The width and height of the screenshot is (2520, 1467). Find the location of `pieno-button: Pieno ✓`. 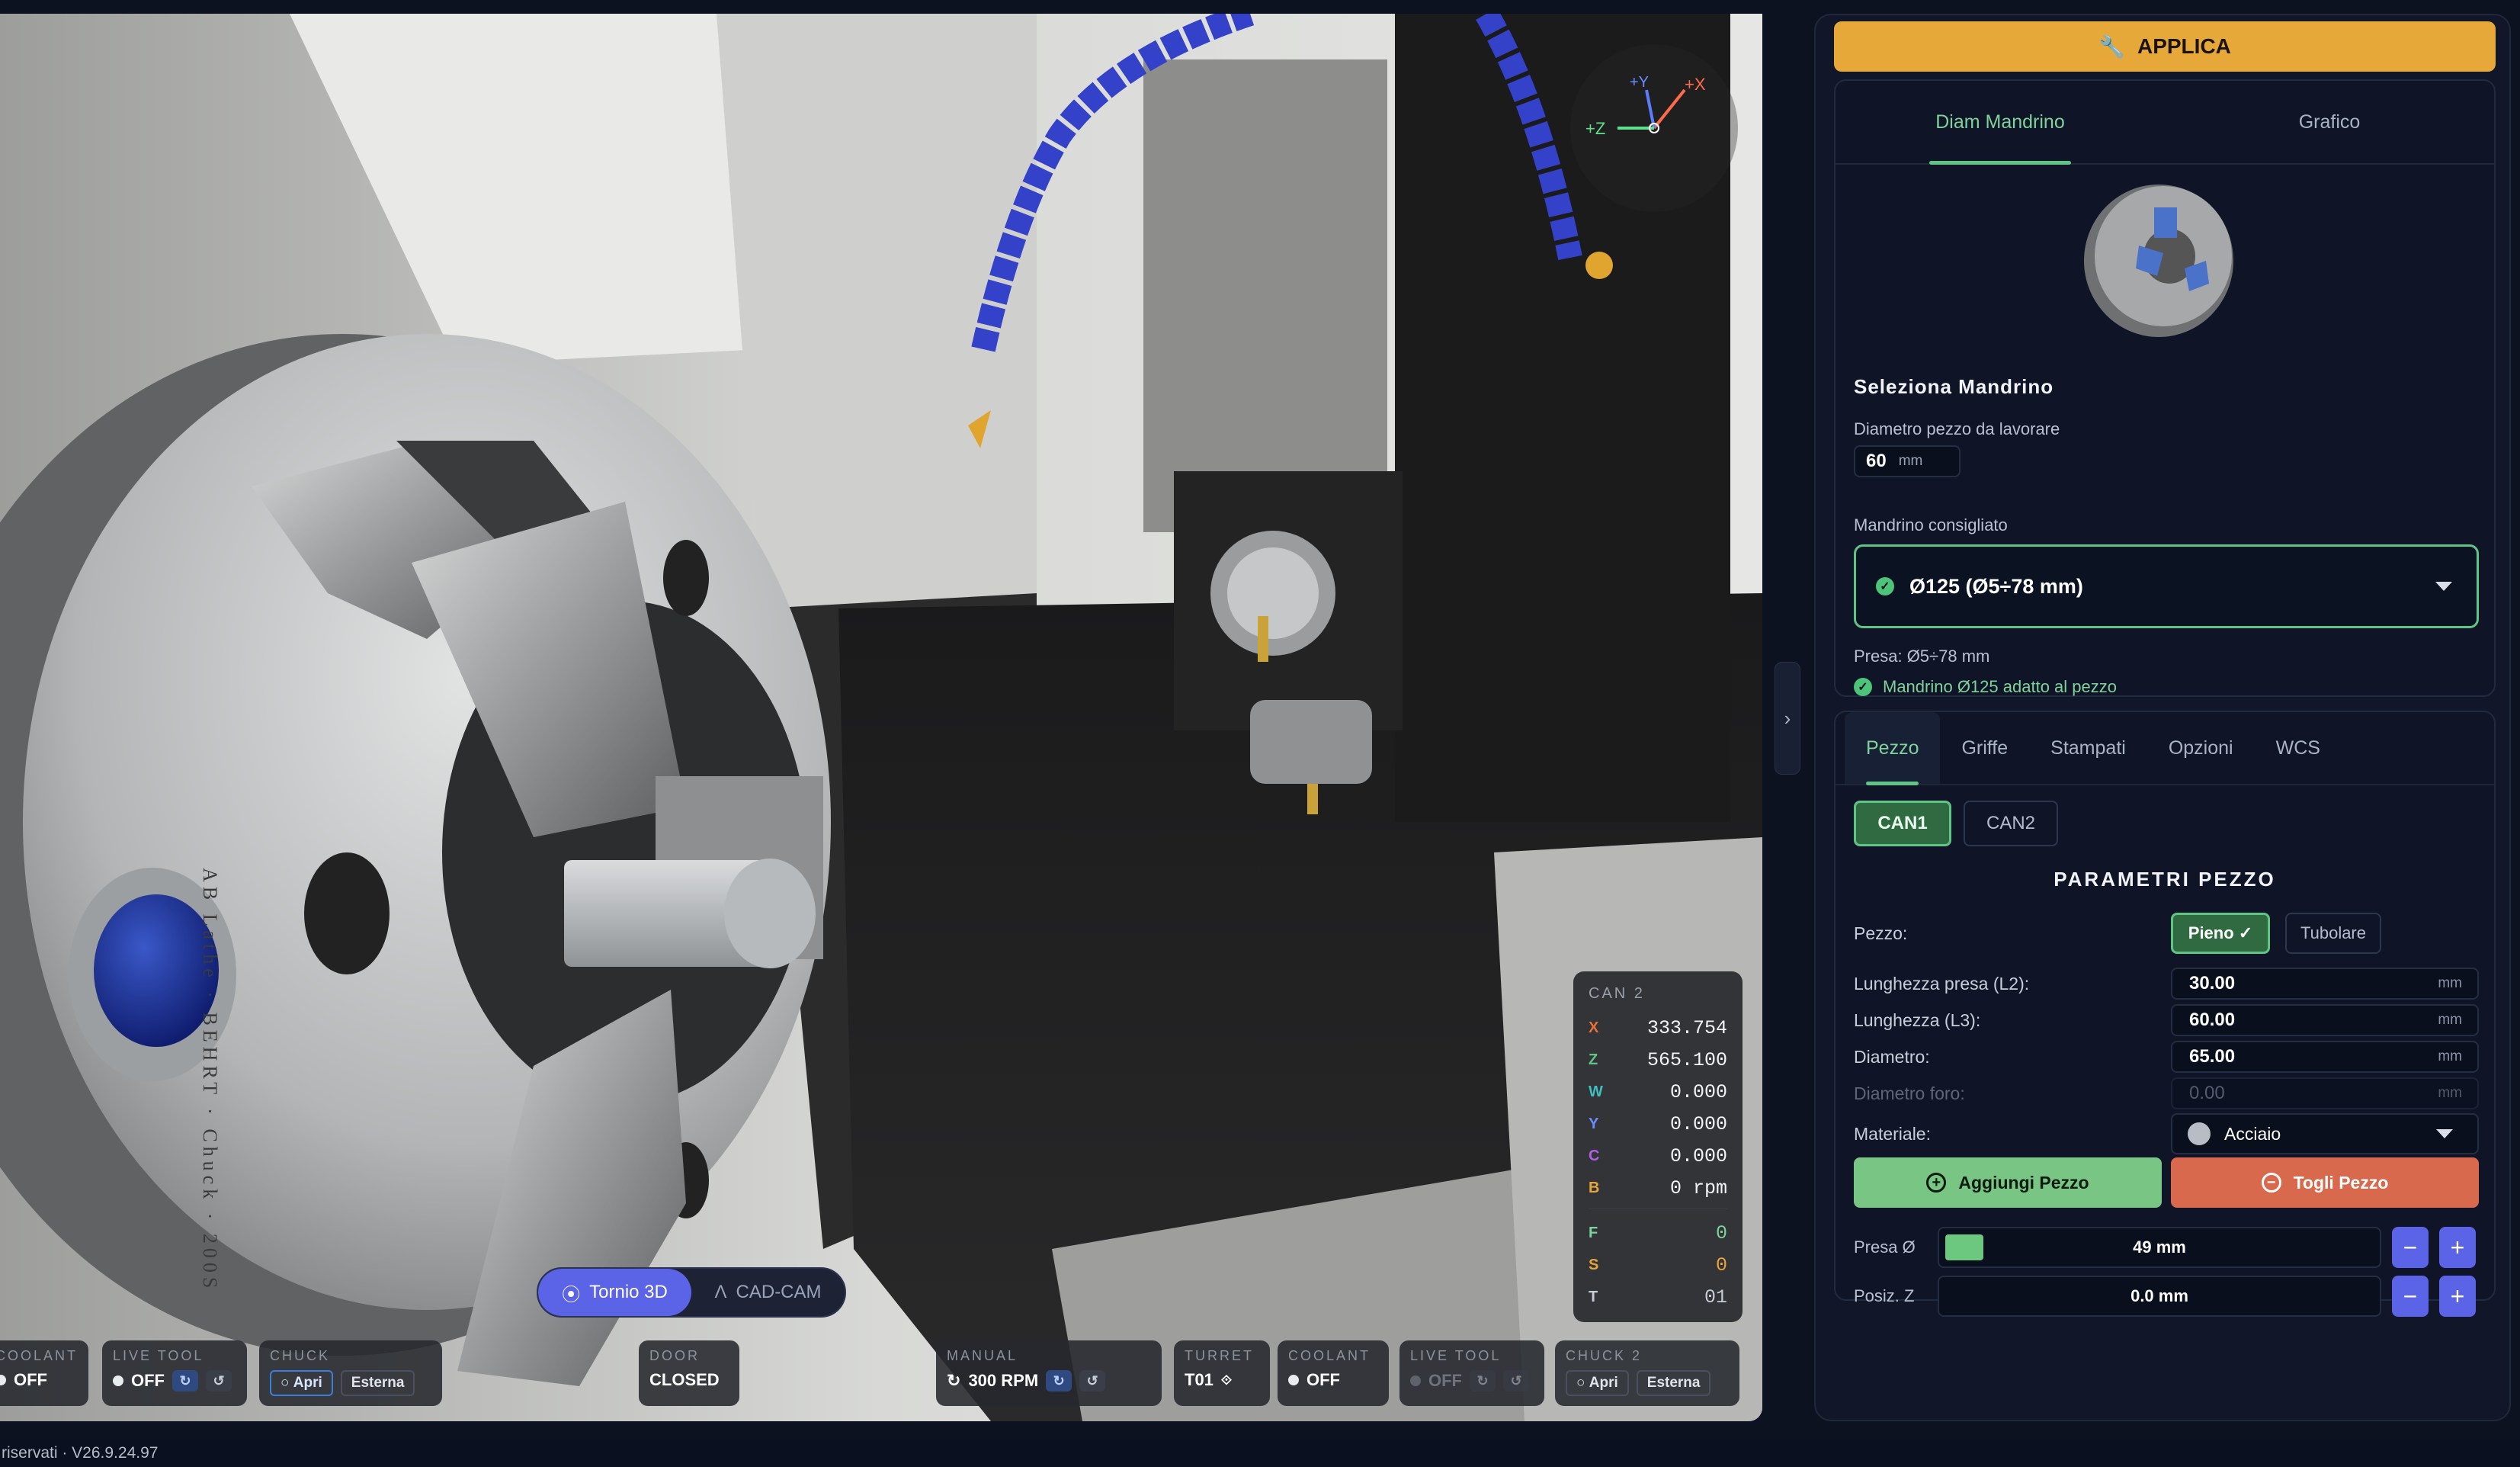

pieno-button: Pieno ✓ is located at coordinates (2220, 933).